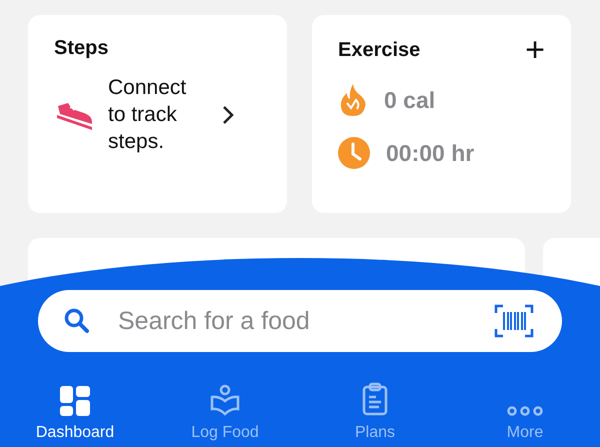 Image resolution: width=600 pixels, height=447 pixels. Describe the element at coordinates (75, 401) in the screenshot. I see `dashboard-icon` at that location.